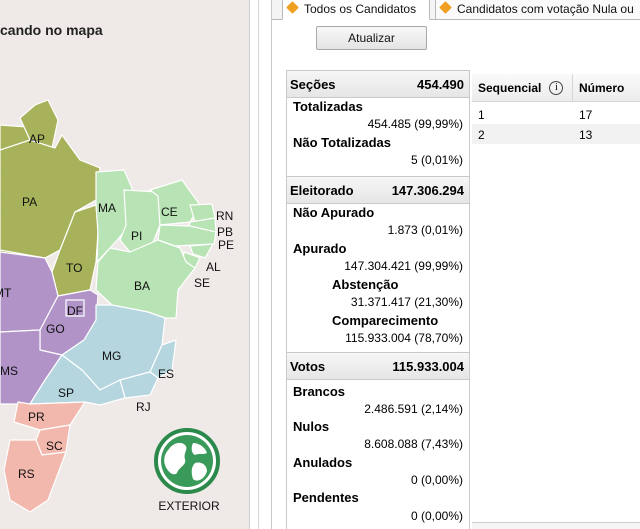 The width and height of the screenshot is (640, 529). I want to click on column-header-sequencial: Sequencial i, so click(522, 88).